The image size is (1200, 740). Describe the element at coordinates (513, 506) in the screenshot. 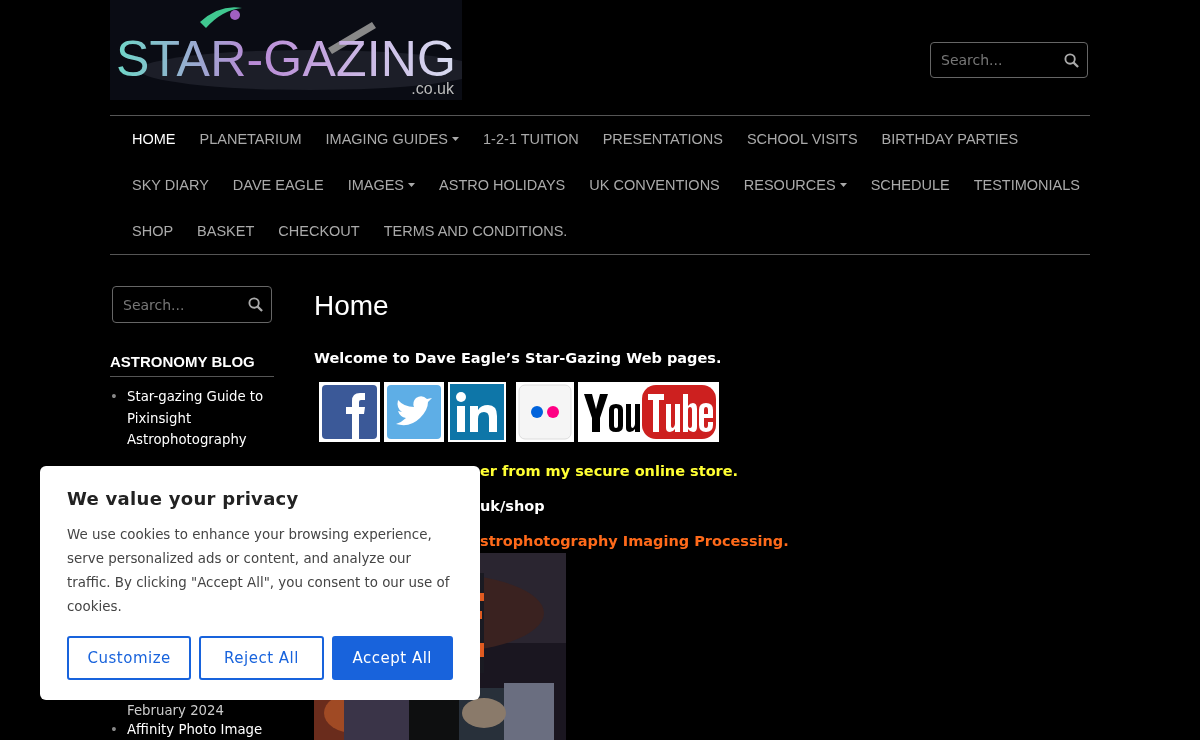

I see `promo-text: uk/shop` at that location.